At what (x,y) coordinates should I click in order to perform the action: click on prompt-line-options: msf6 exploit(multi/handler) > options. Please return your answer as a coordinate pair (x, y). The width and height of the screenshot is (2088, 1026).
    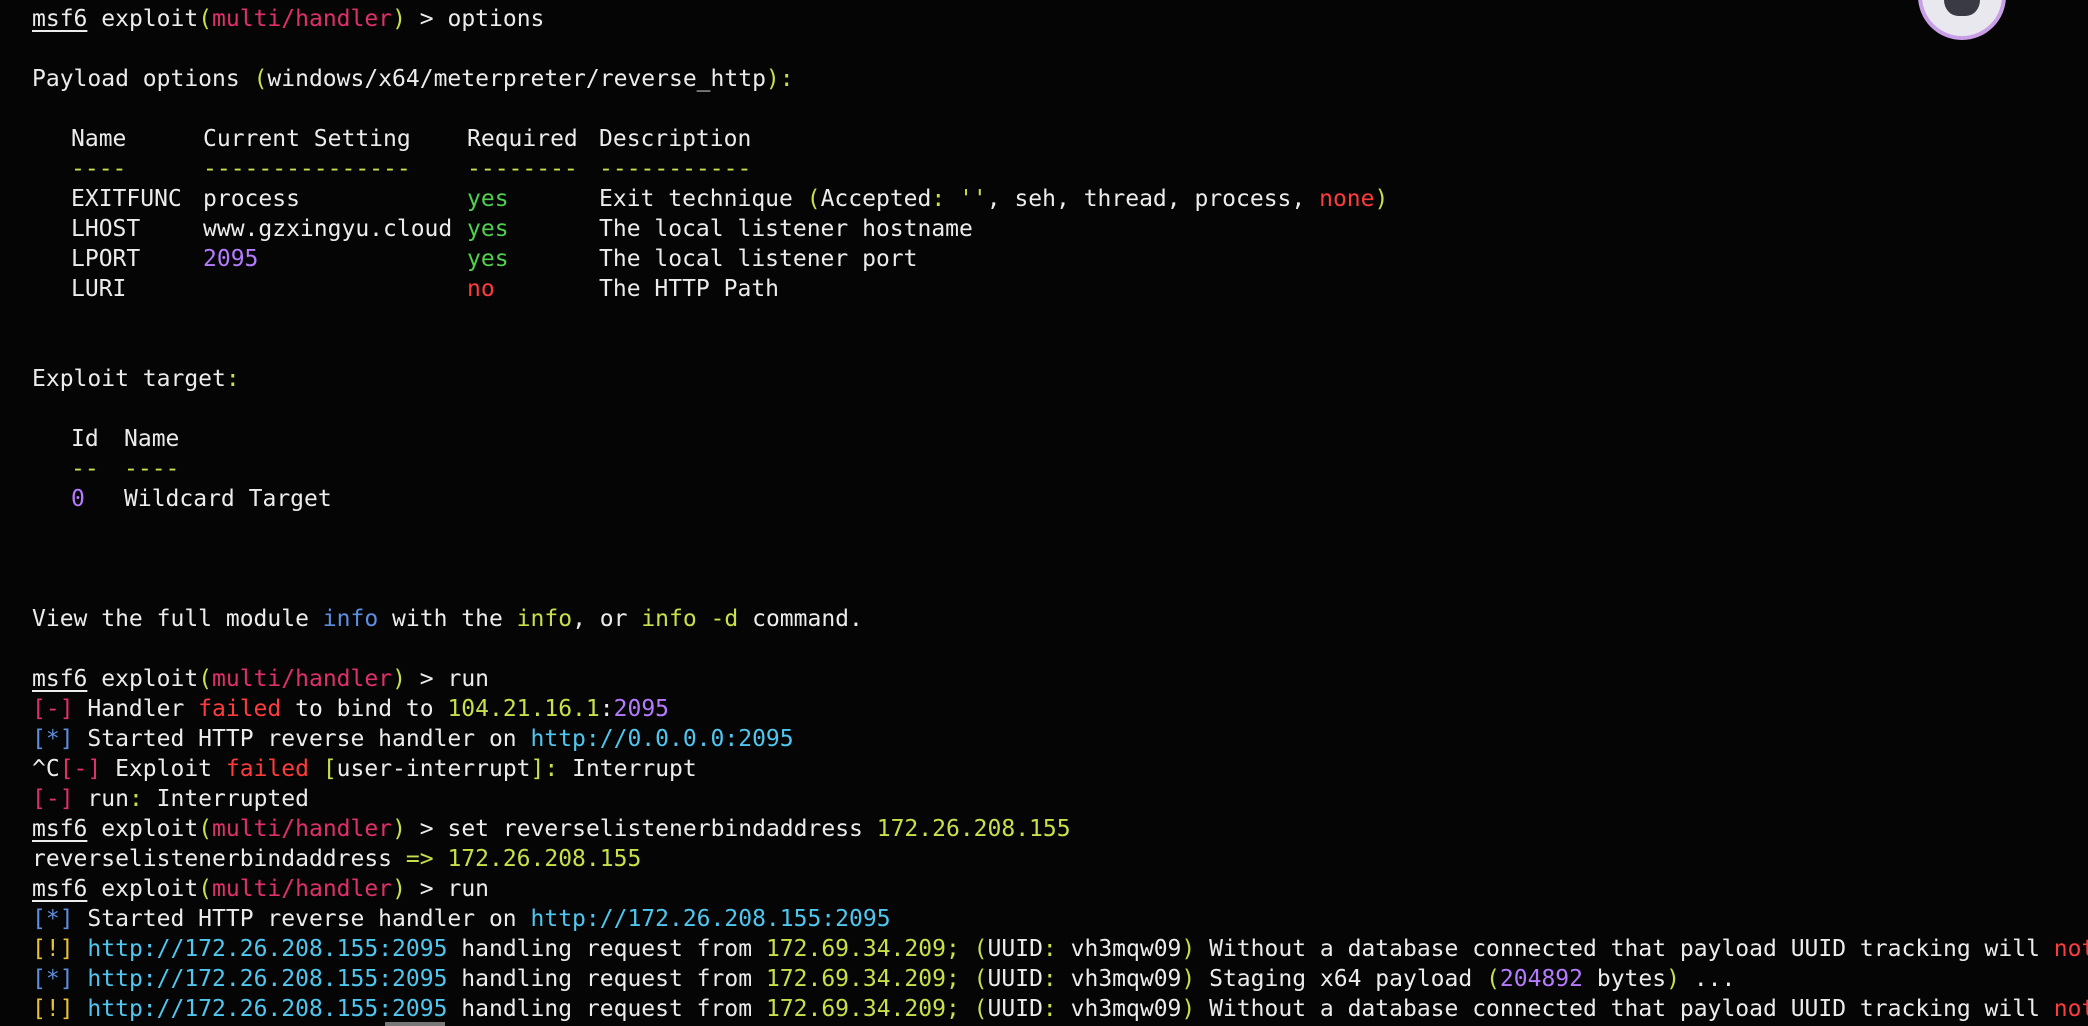
    Looking at the image, I should click on (288, 19).